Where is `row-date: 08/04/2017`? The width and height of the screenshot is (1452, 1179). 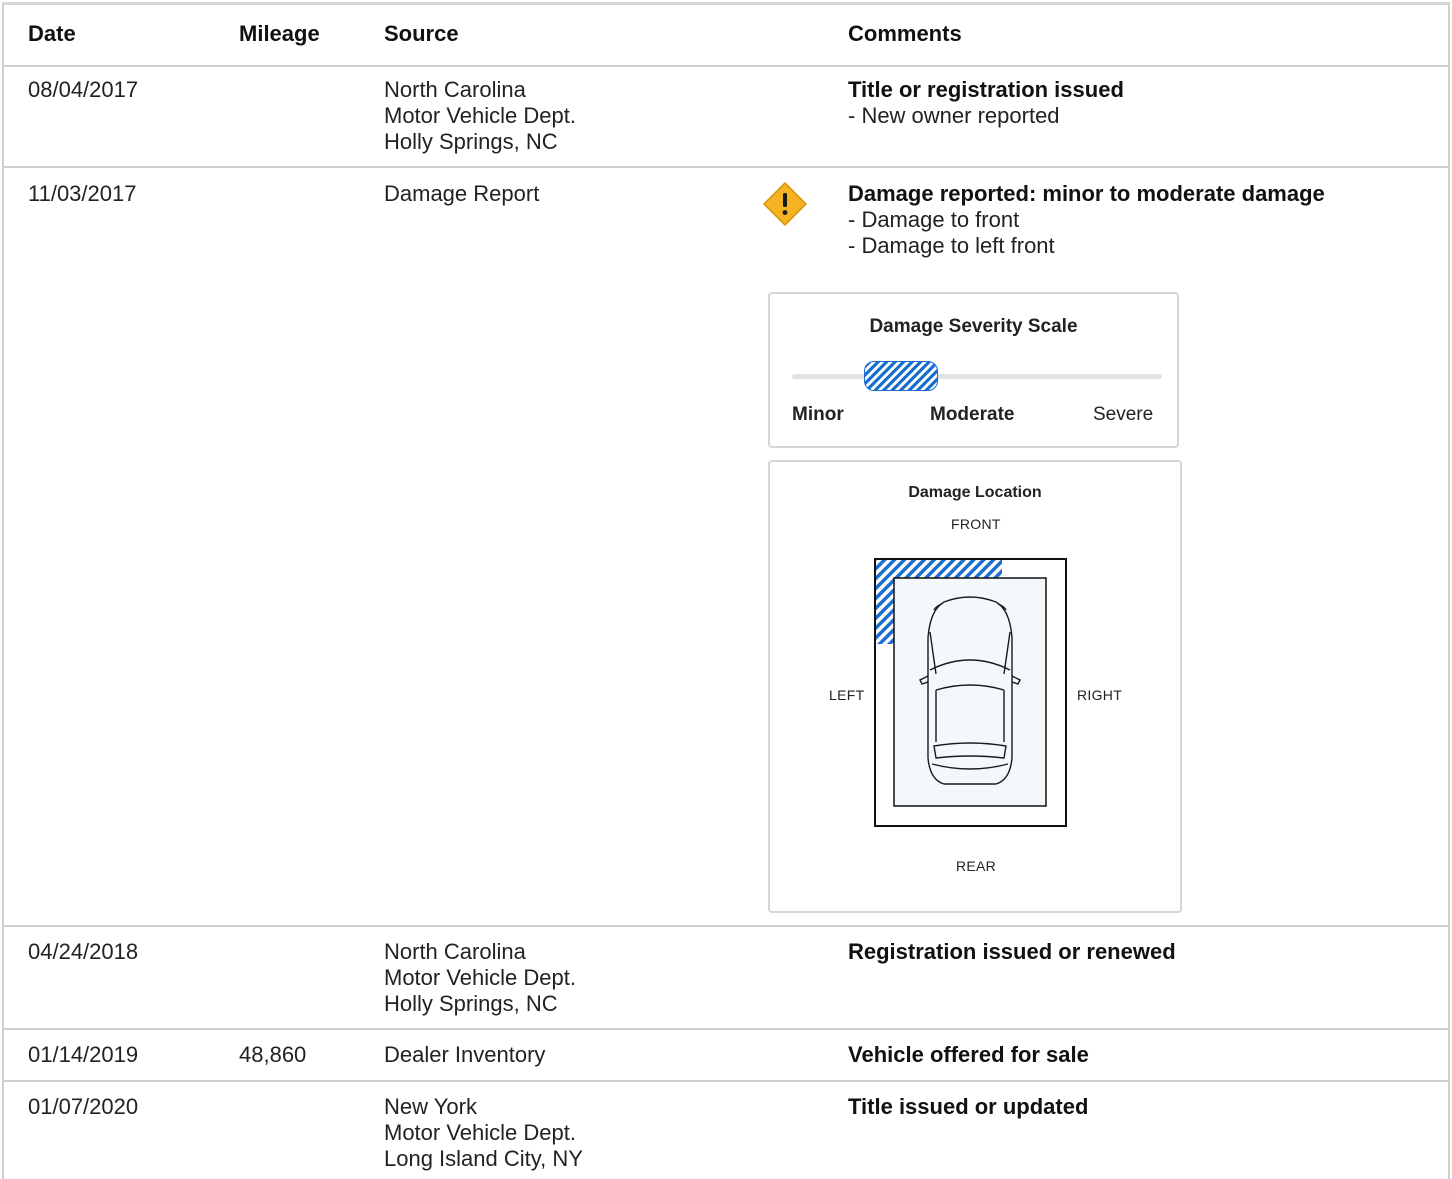 row-date: 08/04/2017 is located at coordinates (83, 89).